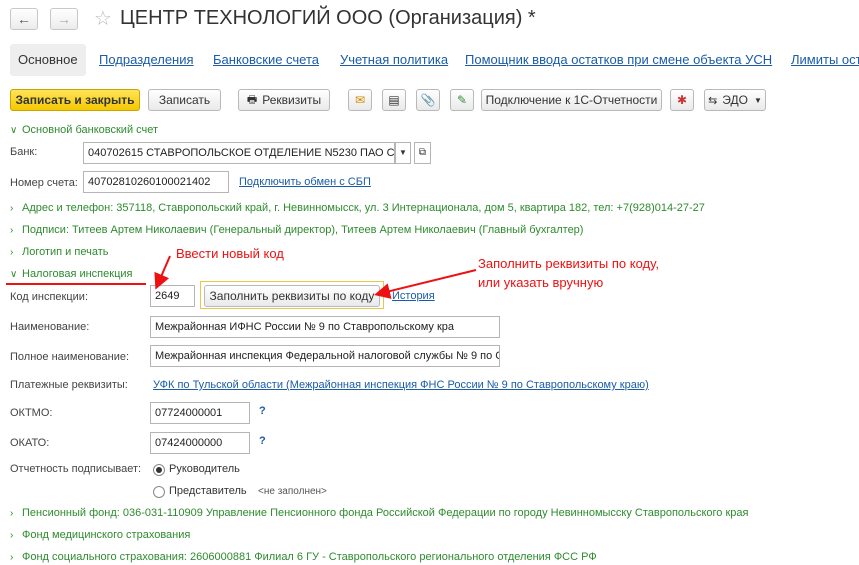  Describe the element at coordinates (425, 284) in the screenshot. I see `arrow-to-fill-button` at that location.